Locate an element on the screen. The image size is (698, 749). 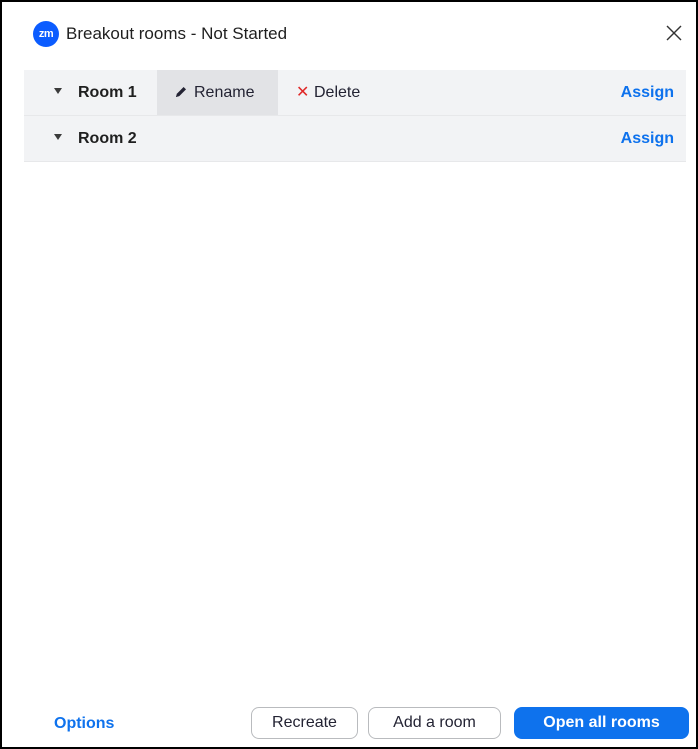
title-bar: zm Breakout rooms - Not Started is located at coordinates (349, 34).